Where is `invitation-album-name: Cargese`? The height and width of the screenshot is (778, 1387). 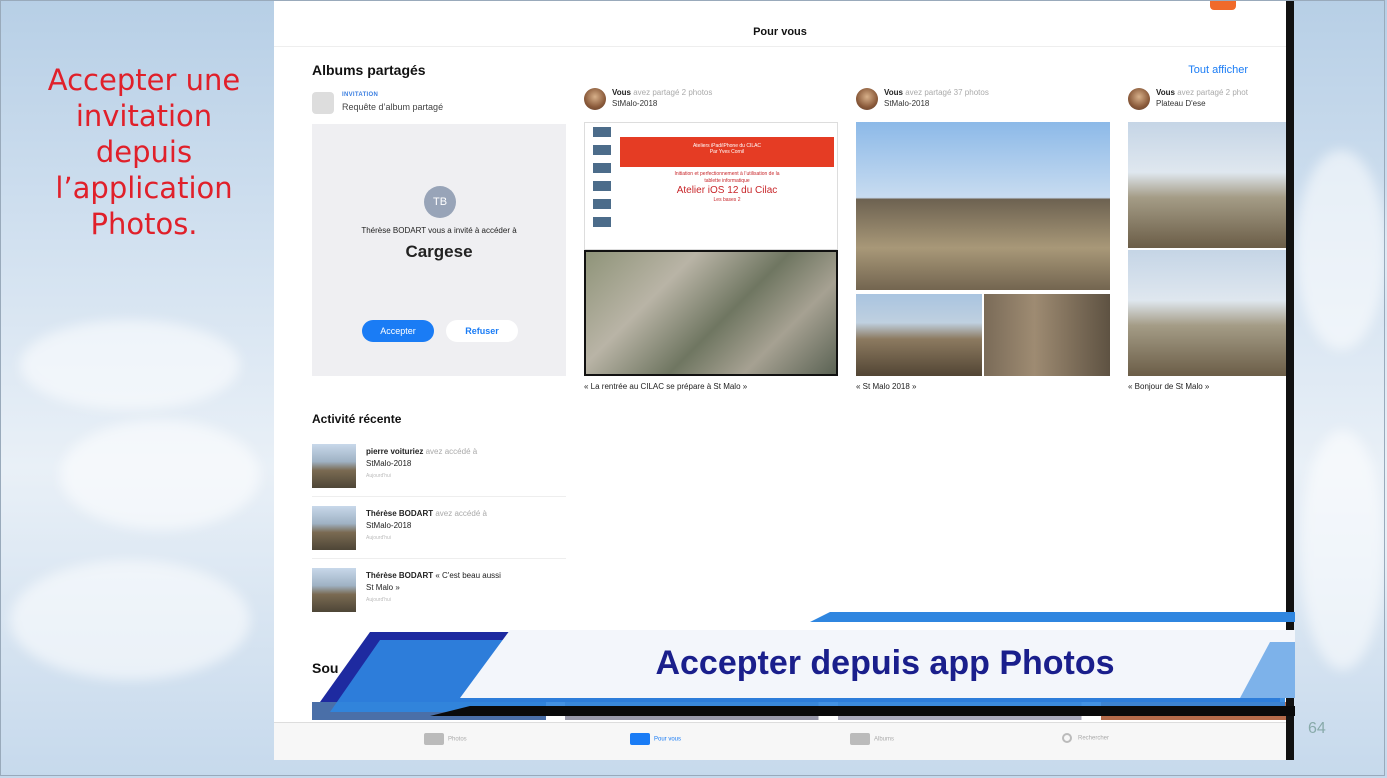
invitation-album-name: Cargese is located at coordinates (439, 251).